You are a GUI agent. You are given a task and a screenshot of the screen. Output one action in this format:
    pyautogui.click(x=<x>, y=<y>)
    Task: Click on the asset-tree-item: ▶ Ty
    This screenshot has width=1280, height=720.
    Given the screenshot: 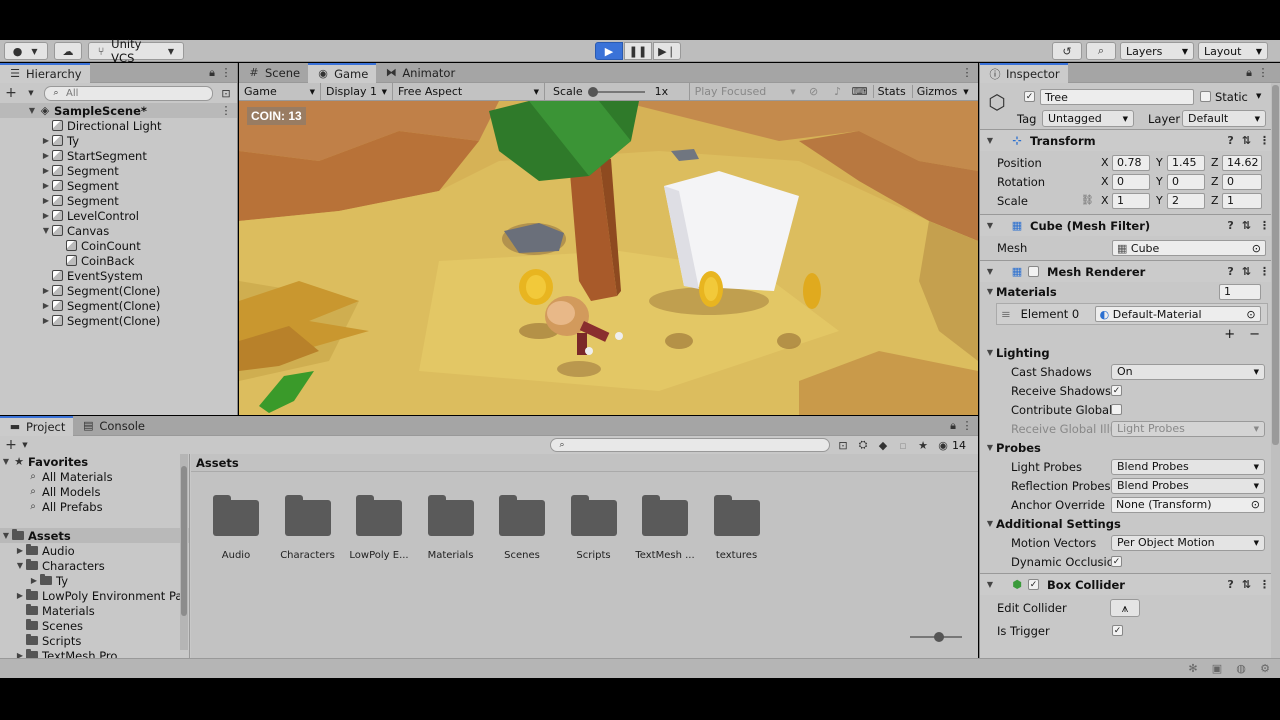 What is the action you would take?
    pyautogui.click(x=94, y=580)
    